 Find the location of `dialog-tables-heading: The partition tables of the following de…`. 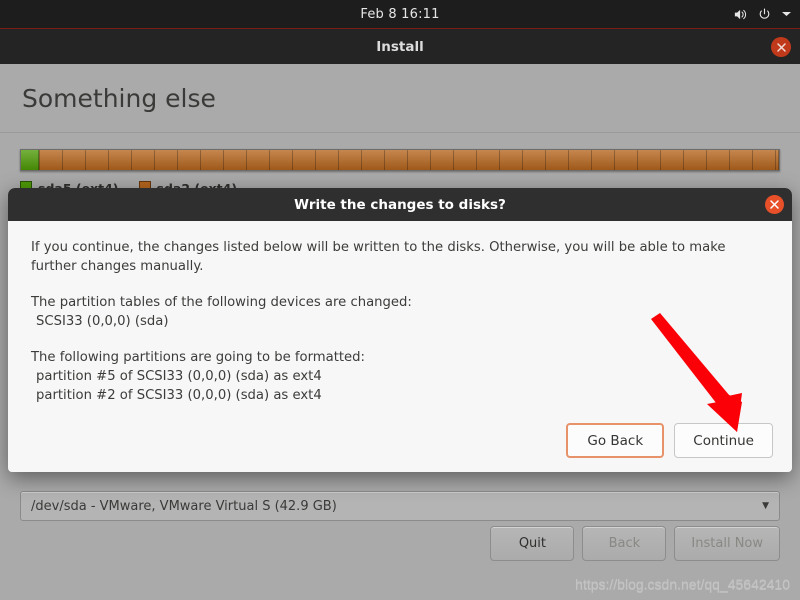

dialog-tables-heading: The partition tables of the following de… is located at coordinates (221, 302).